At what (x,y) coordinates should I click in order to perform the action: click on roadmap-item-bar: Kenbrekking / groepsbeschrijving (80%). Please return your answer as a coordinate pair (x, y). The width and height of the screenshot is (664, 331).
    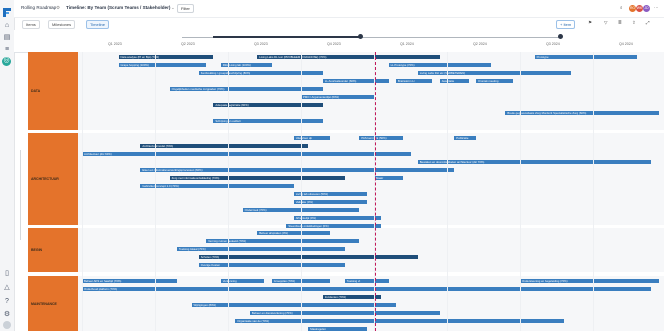
    Looking at the image, I should click on (260, 73).